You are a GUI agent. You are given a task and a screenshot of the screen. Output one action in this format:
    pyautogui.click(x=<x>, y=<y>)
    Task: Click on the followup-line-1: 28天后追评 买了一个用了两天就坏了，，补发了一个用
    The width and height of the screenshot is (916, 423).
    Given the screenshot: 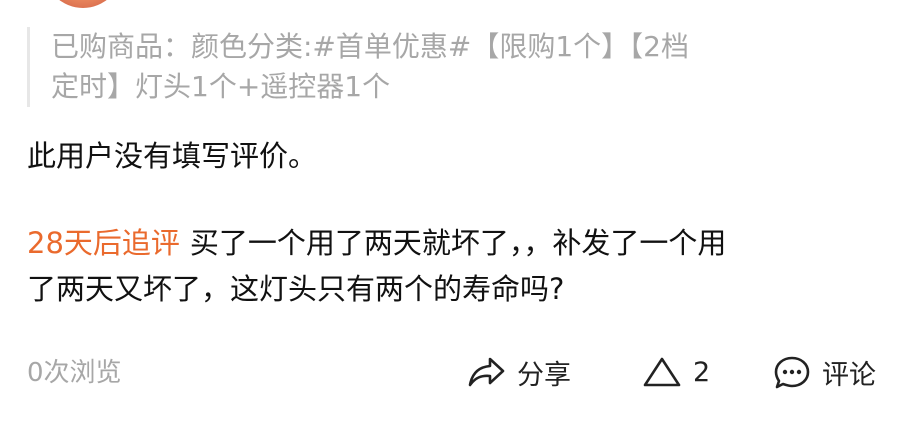 What is the action you would take?
    pyautogui.click(x=462, y=243)
    